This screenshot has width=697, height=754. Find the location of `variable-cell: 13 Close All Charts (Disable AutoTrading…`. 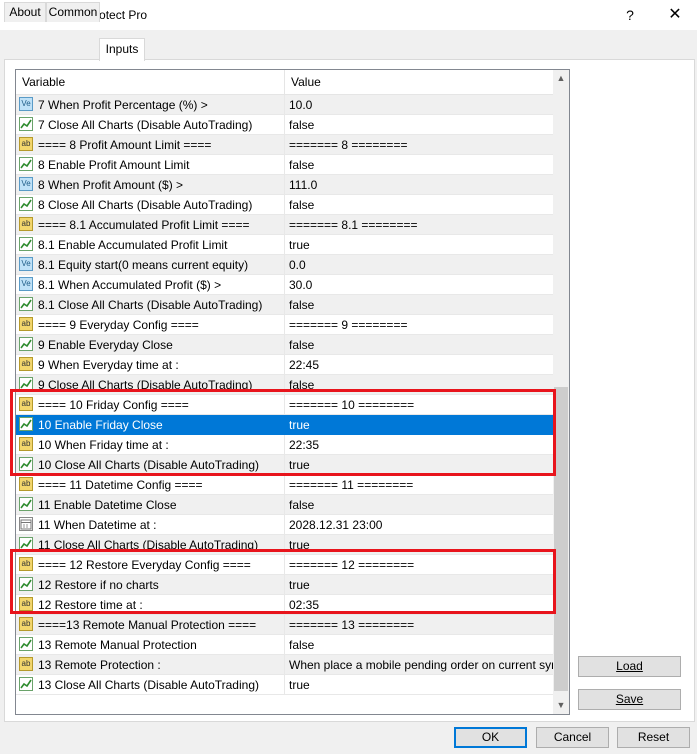

variable-cell: 13 Close All Charts (Disable AutoTrading… is located at coordinates (150, 685).